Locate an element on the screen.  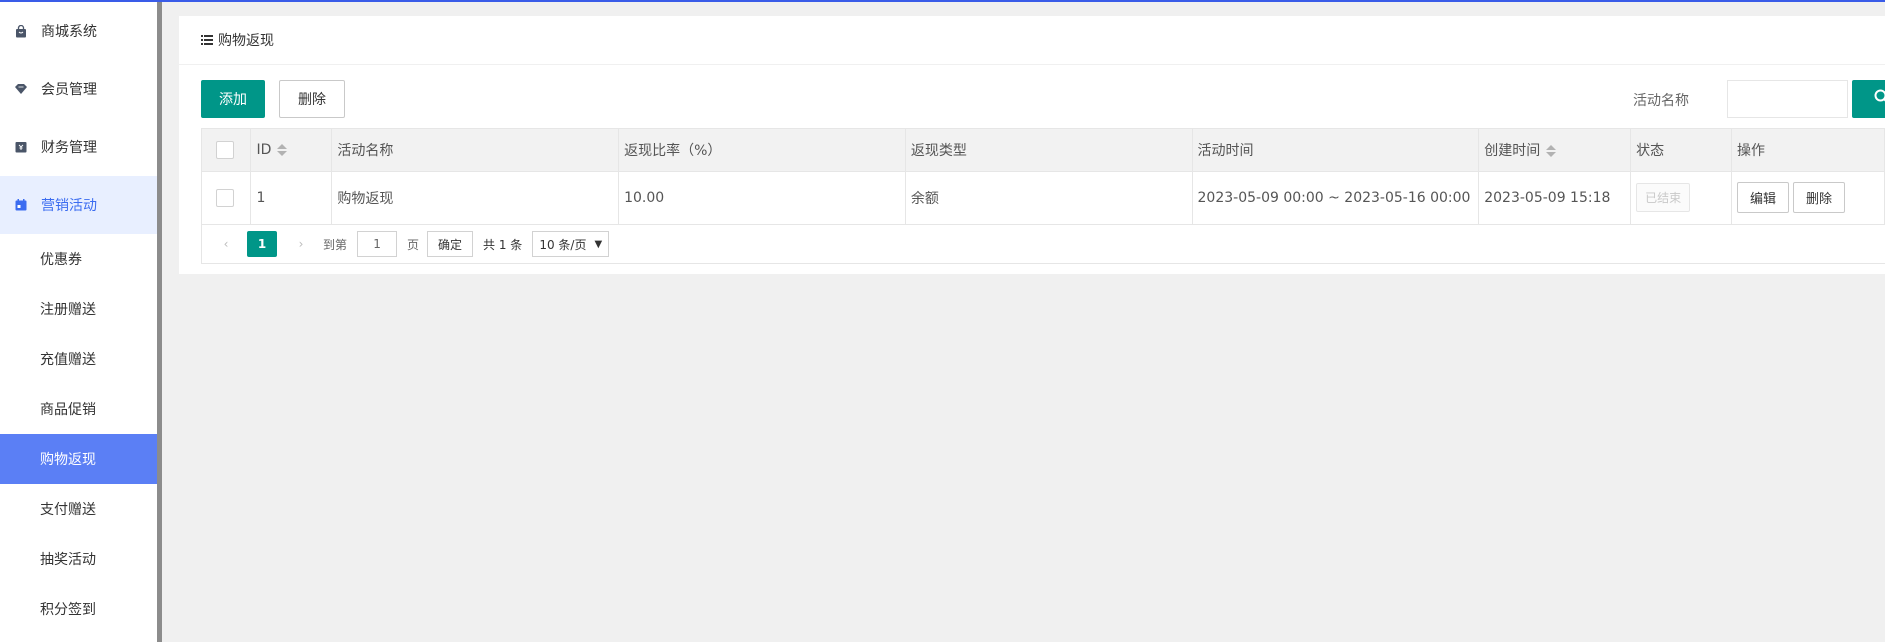
header-status: 状态 is located at coordinates (1681, 150).